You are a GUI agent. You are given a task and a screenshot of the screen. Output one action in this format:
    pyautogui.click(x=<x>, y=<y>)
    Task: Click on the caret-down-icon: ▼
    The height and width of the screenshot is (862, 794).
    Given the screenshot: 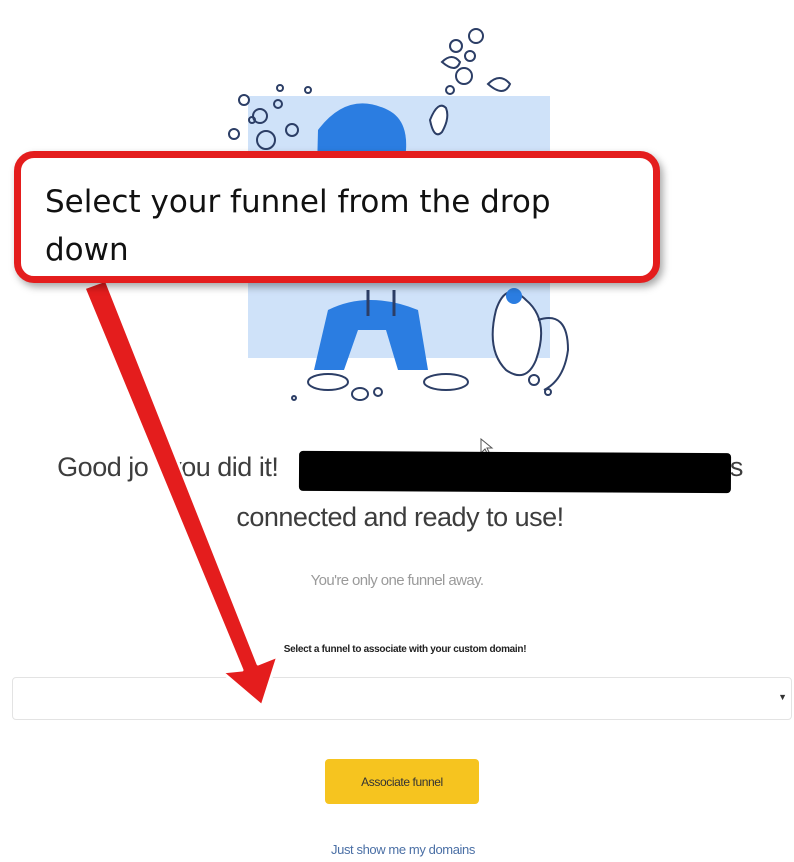 What is the action you would take?
    pyautogui.click(x=782, y=697)
    